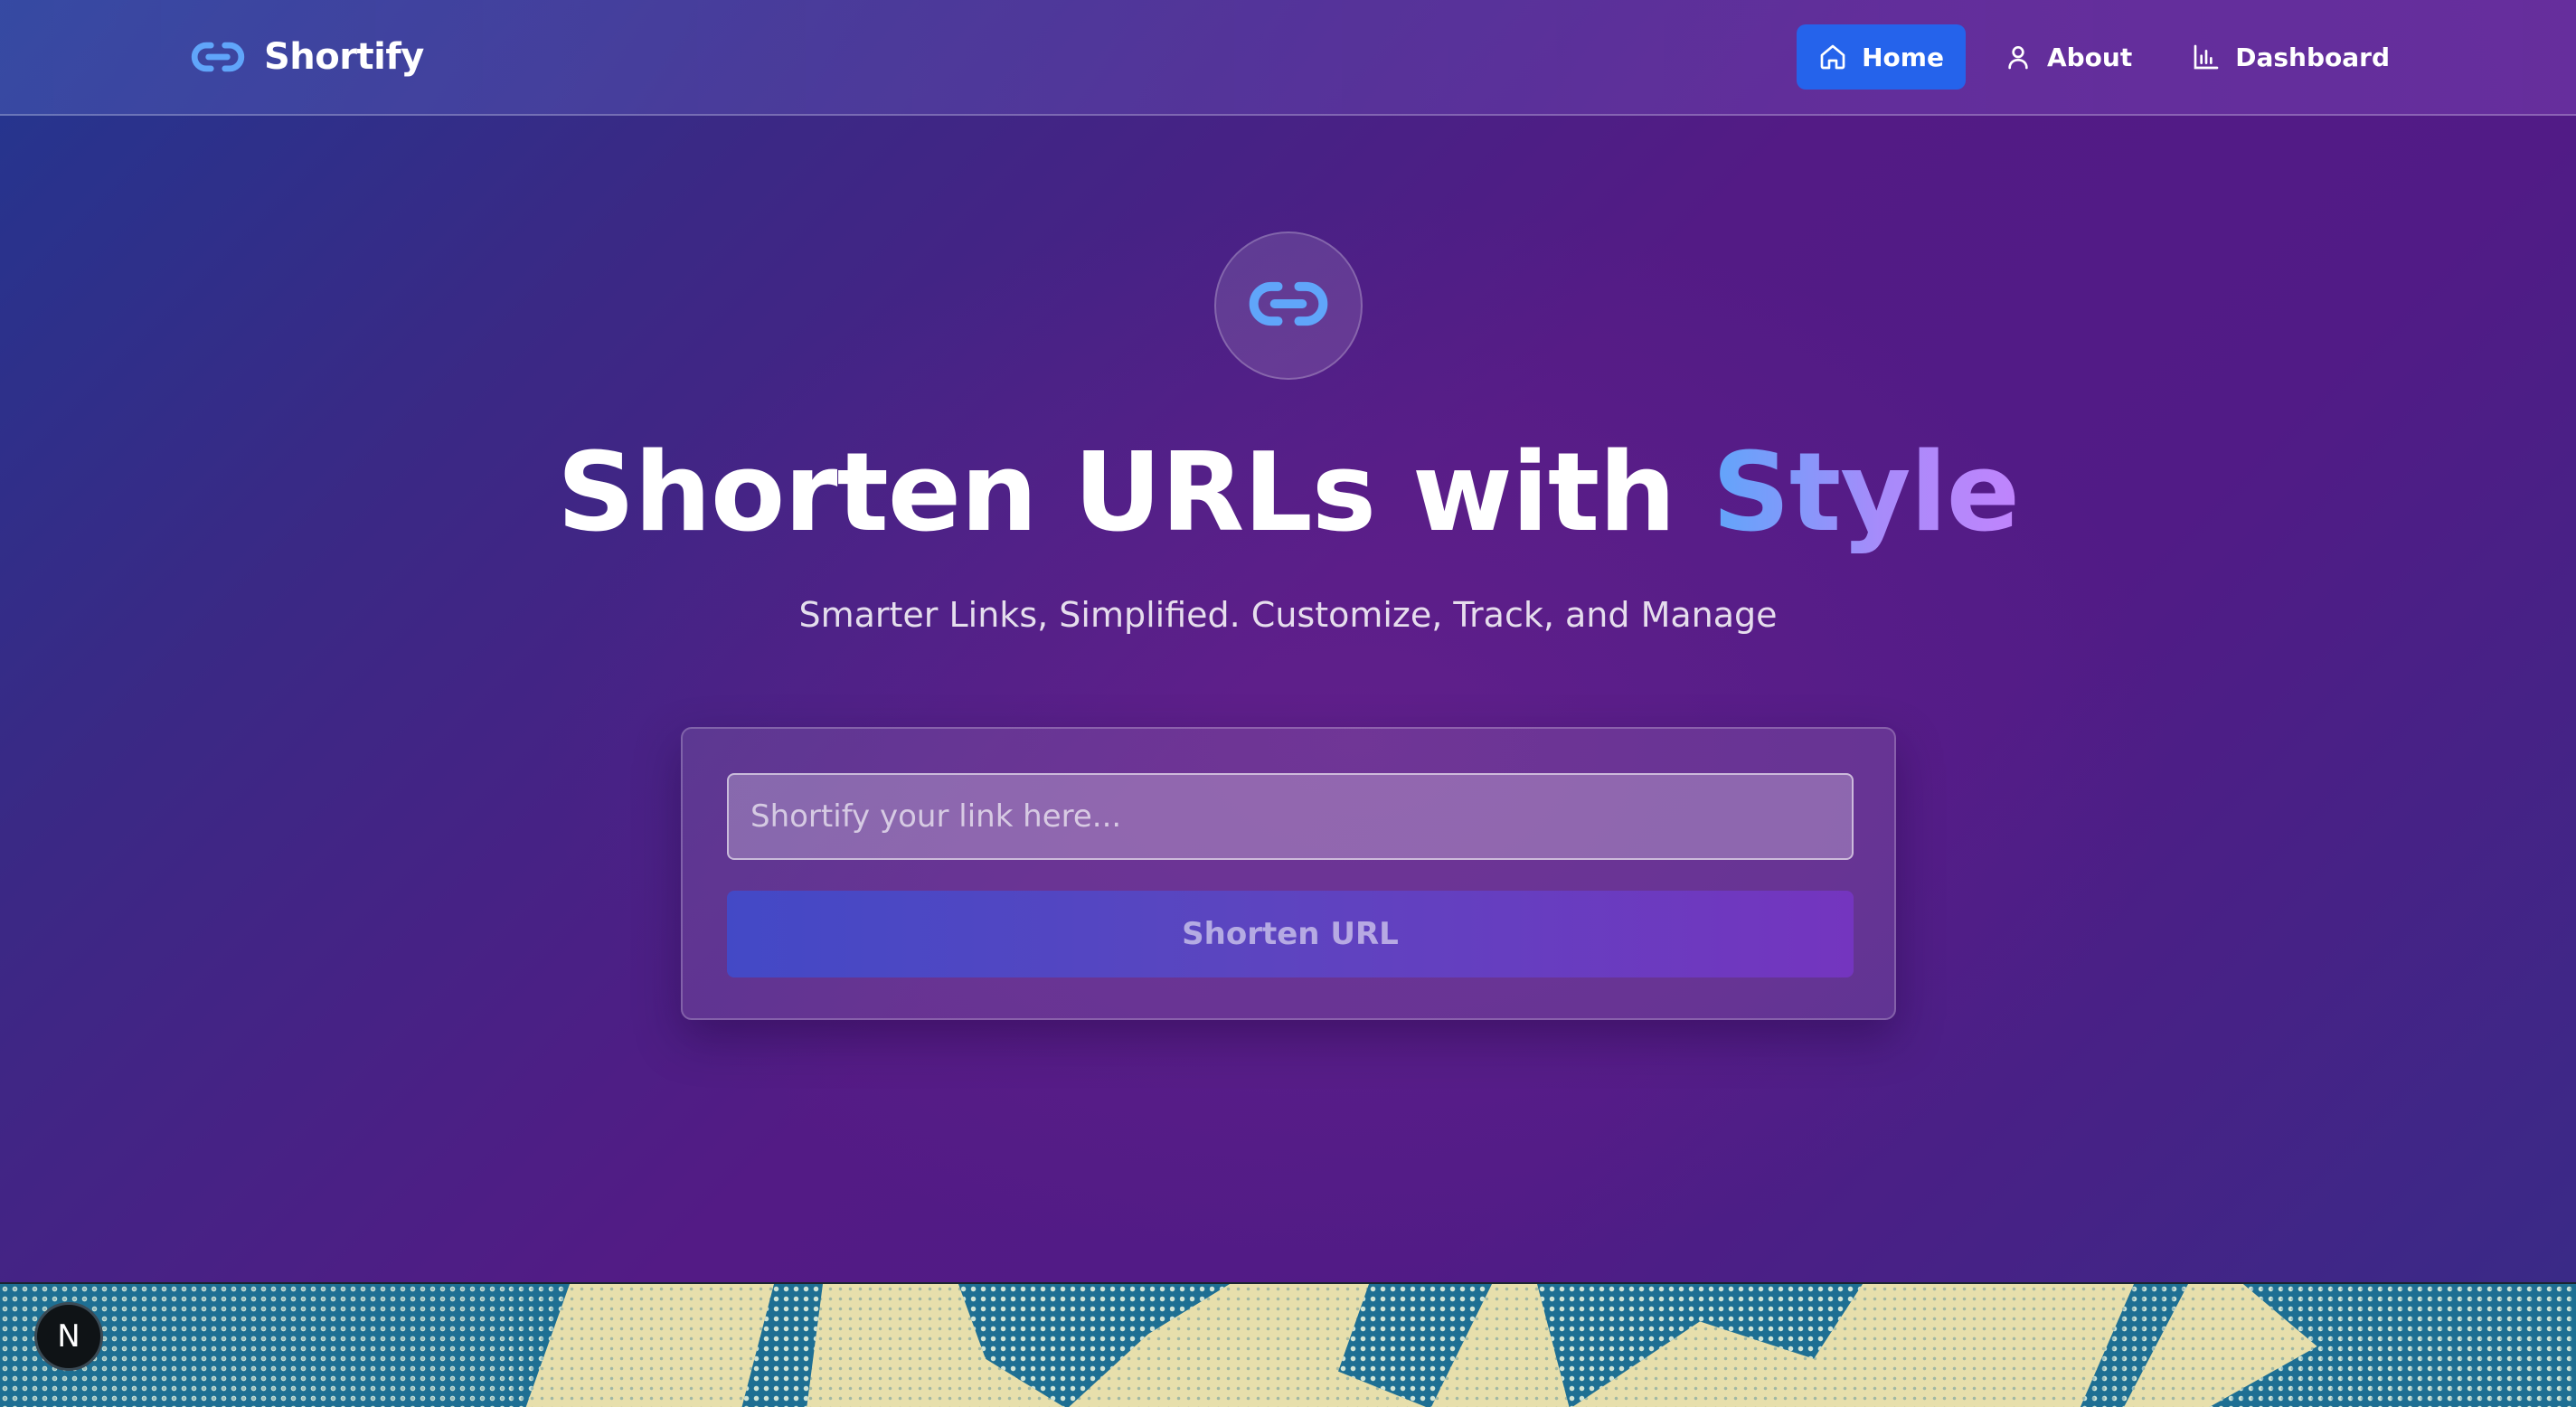 This screenshot has height=1407, width=2576. Describe the element at coordinates (2206, 56) in the screenshot. I see `bar-chart-icon` at that location.